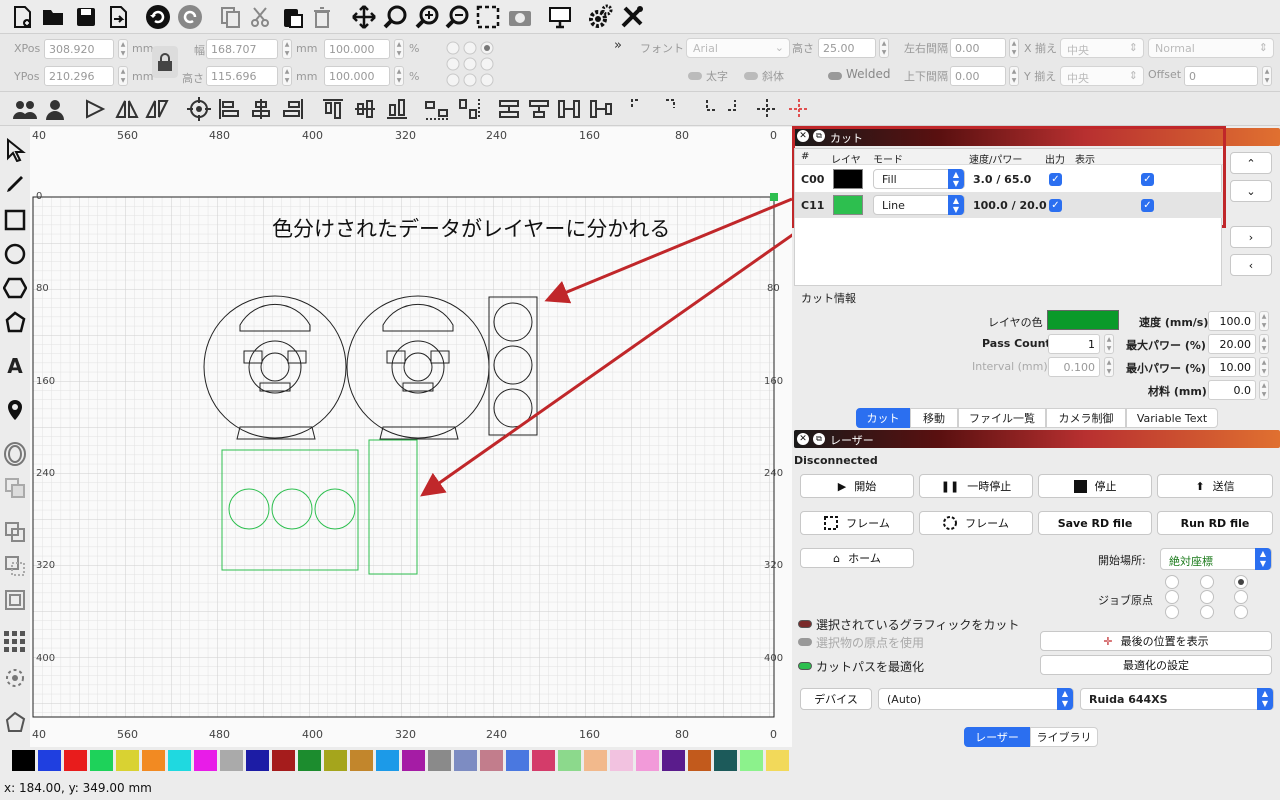  Describe the element at coordinates (399, 49) in the screenshot. I see `scale-width-stepper: ▲ ▼` at that location.